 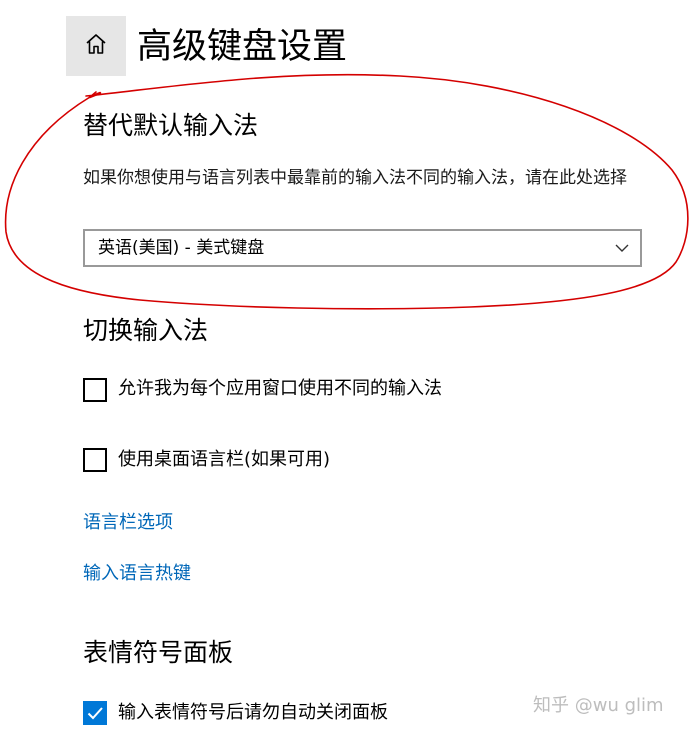 What do you see at coordinates (146, 330) in the screenshot?
I see `switch-section-heading: 切换输入法` at bounding box center [146, 330].